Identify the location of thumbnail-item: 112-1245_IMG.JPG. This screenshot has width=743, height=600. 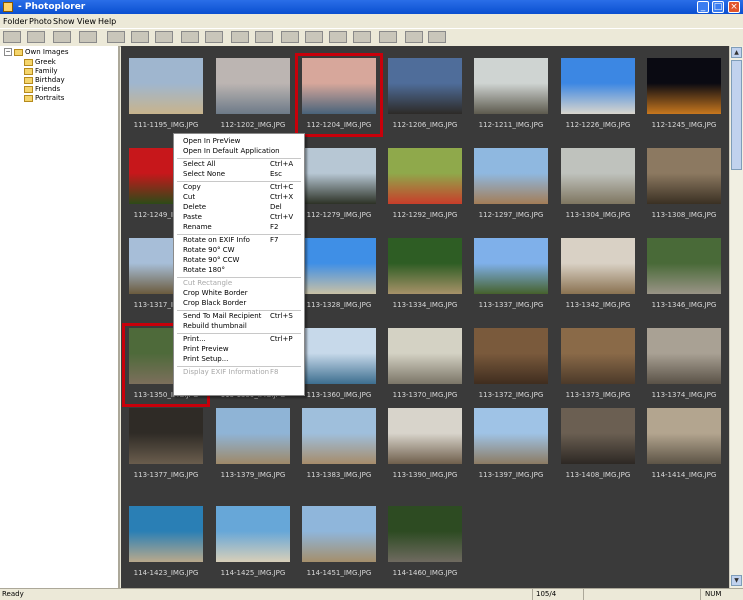
(684, 95).